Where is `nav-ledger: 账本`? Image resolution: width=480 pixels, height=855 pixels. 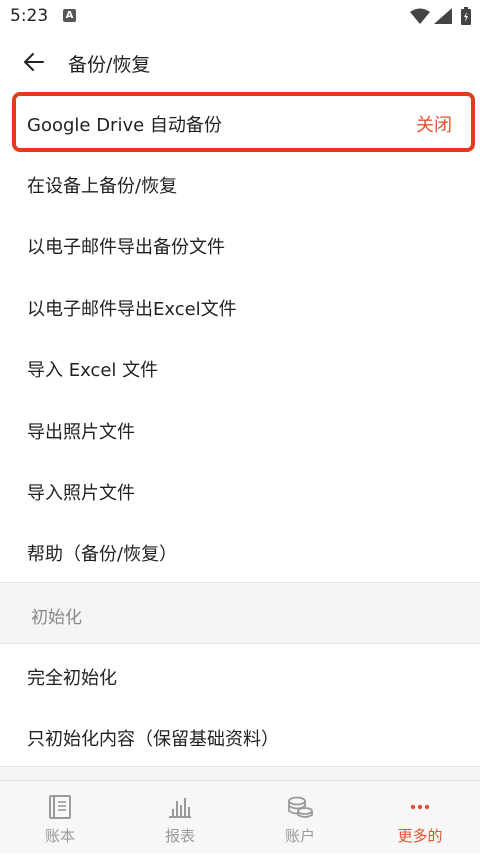
nav-ledger: 账本 is located at coordinates (60, 818).